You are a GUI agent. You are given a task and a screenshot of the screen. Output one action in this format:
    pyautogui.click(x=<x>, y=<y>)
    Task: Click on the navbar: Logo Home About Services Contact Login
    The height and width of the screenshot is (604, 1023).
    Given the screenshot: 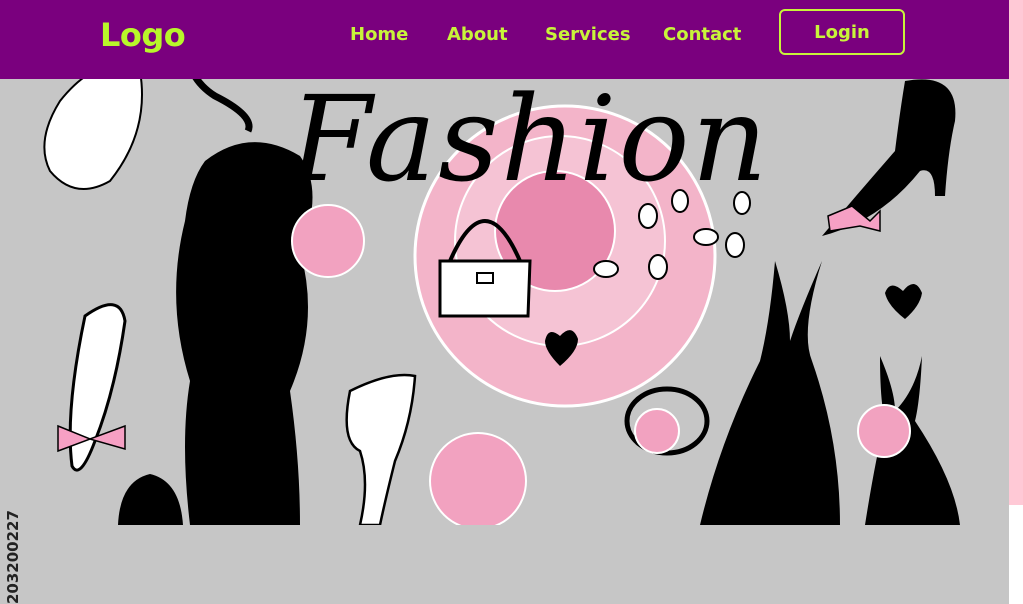 What is the action you would take?
    pyautogui.click(x=504, y=39)
    